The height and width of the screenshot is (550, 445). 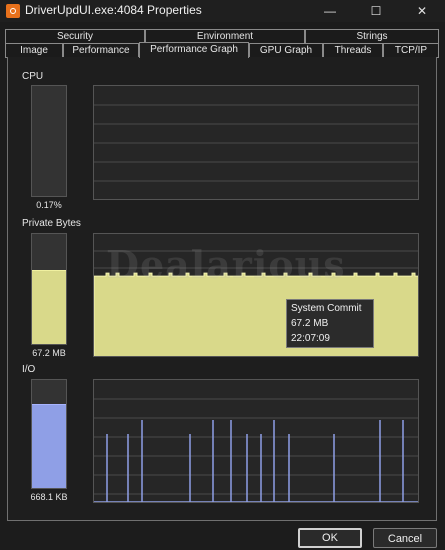 What do you see at coordinates (353, 50) in the screenshot?
I see `tab-threads: Threads` at bounding box center [353, 50].